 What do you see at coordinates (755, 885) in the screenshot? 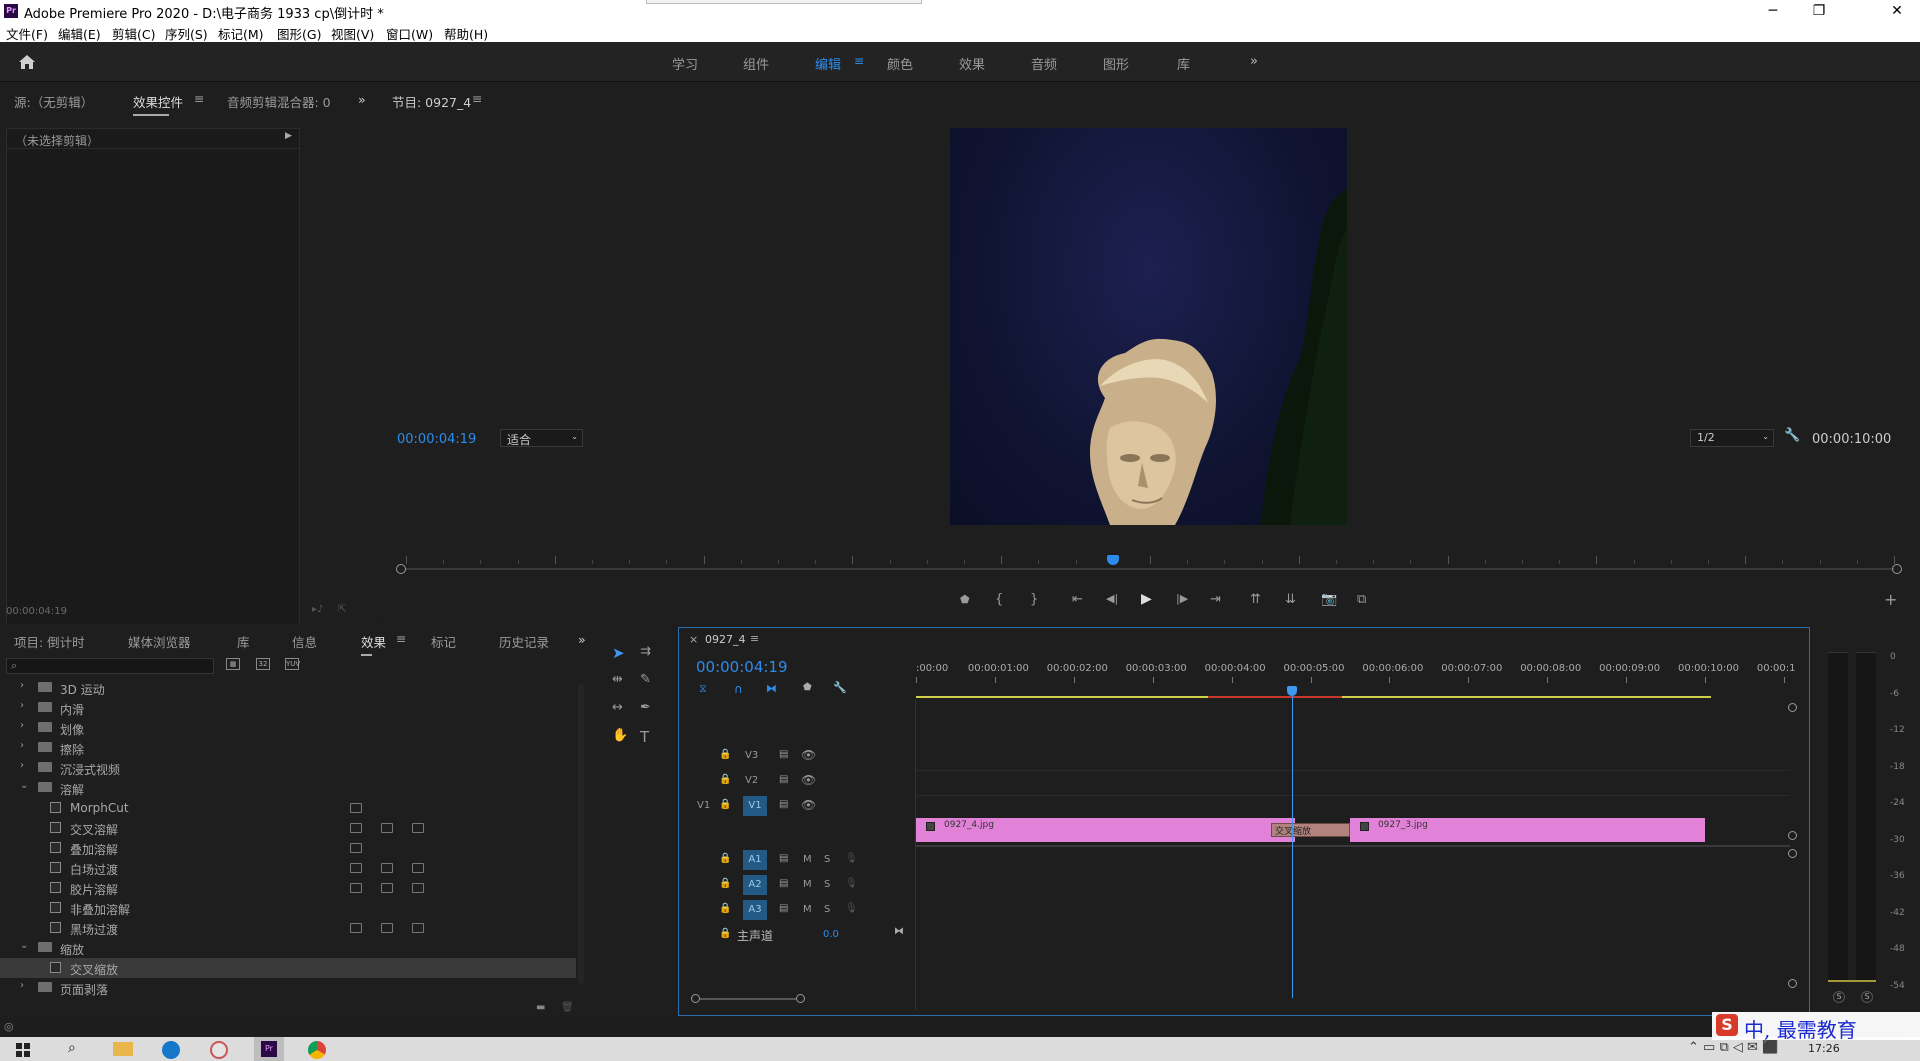
I see `track-target-a2: A2` at bounding box center [755, 885].